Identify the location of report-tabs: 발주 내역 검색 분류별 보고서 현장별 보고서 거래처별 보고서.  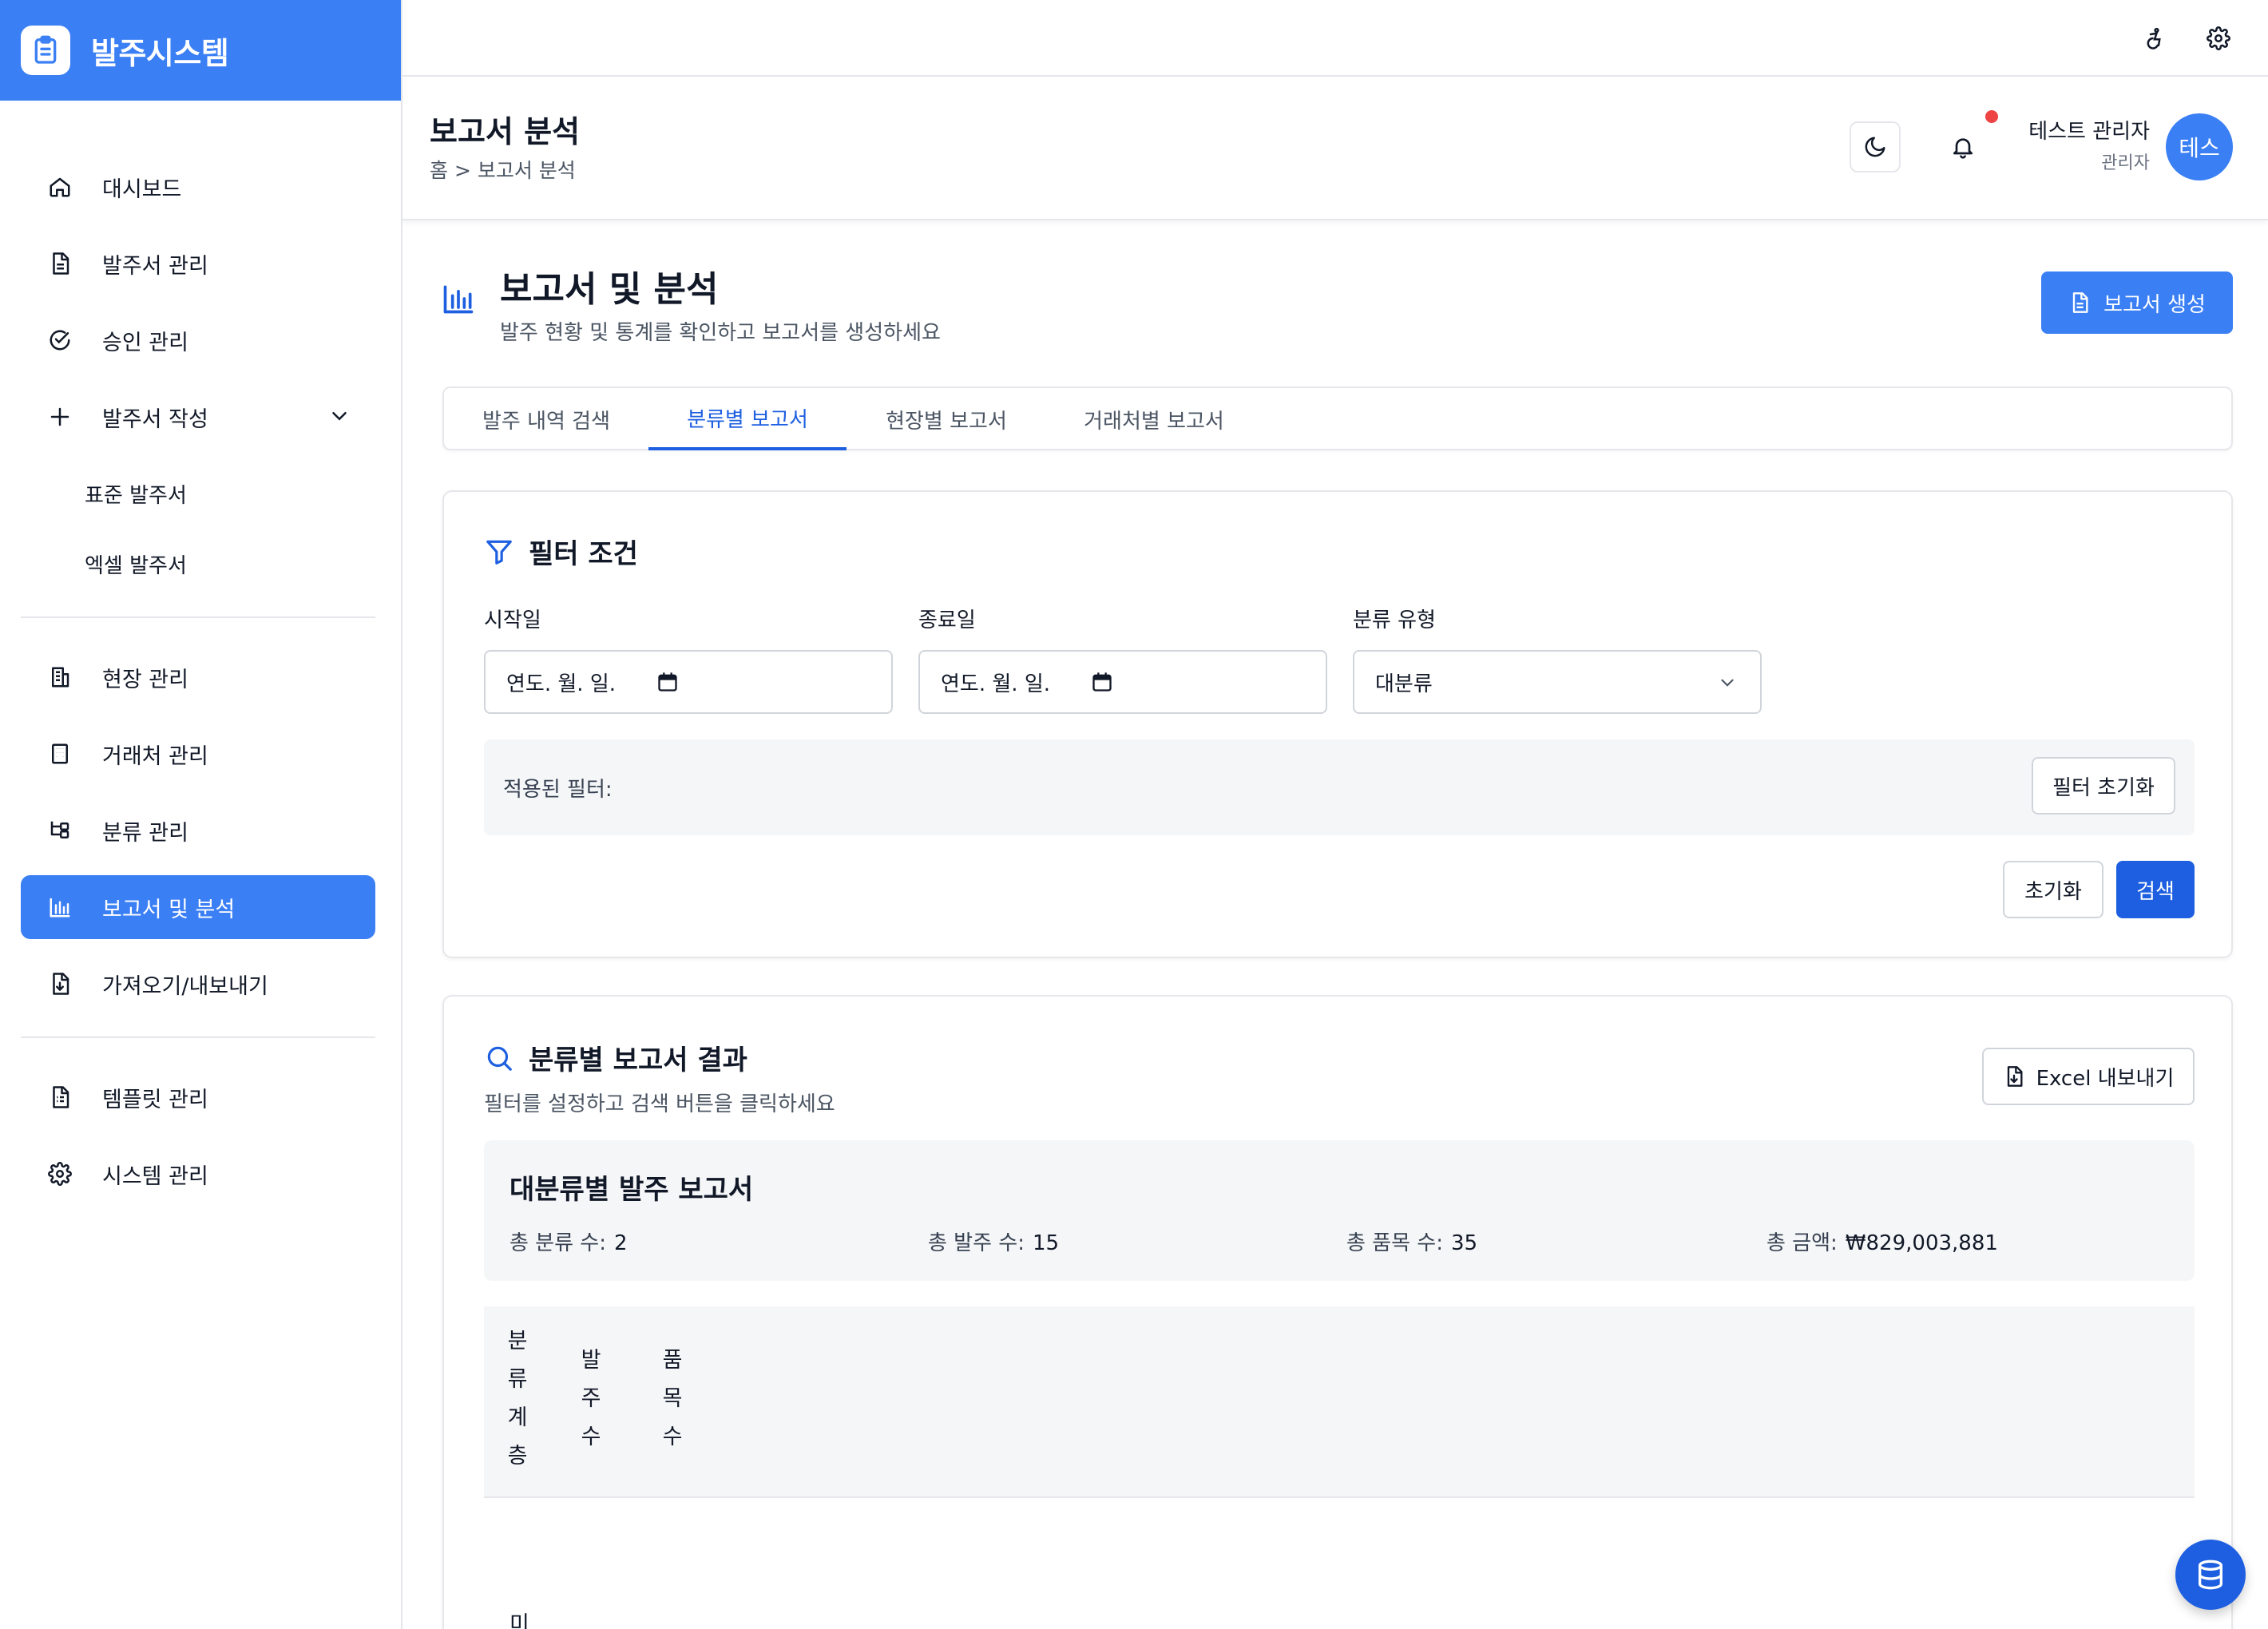
(1337, 418).